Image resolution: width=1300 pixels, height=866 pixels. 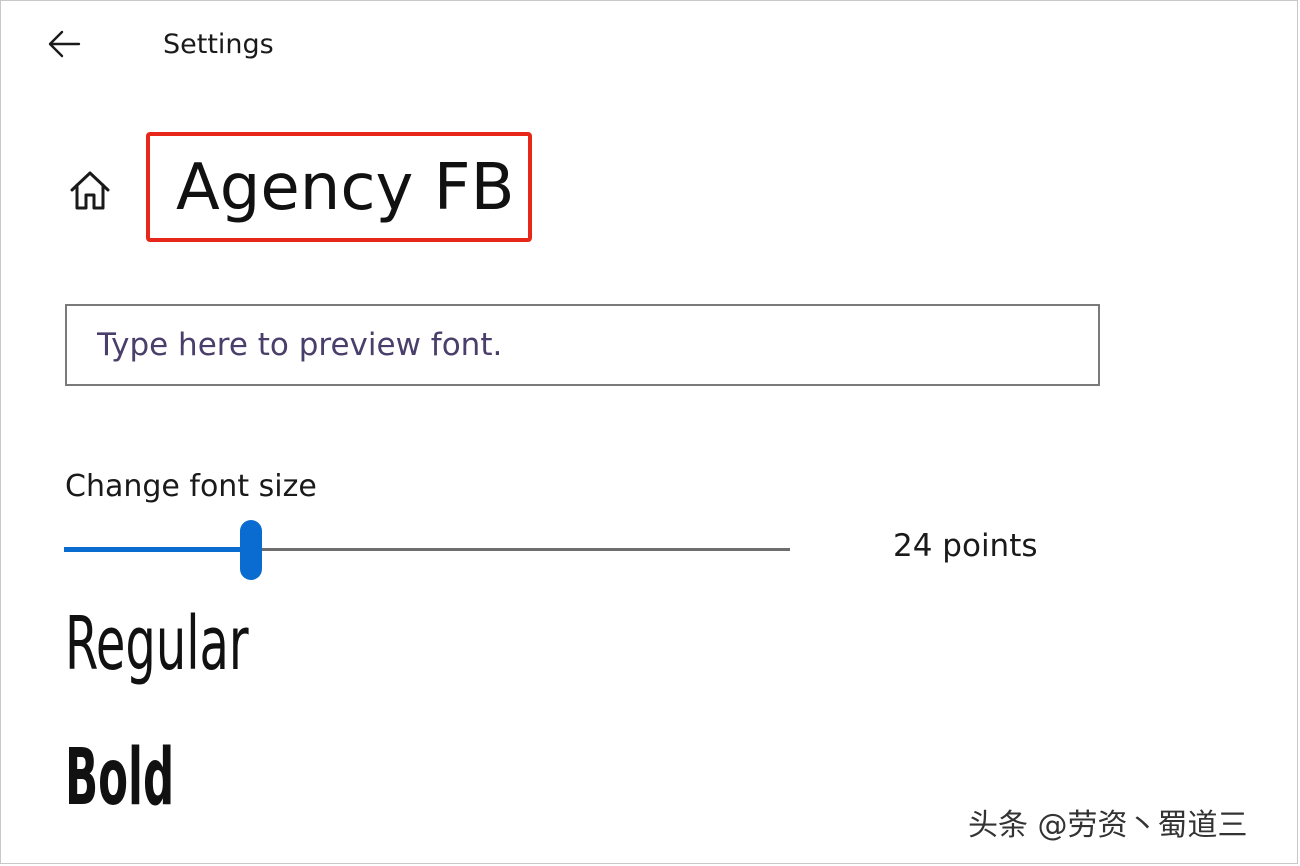 What do you see at coordinates (427, 550) in the screenshot?
I see `font-size-slider` at bounding box center [427, 550].